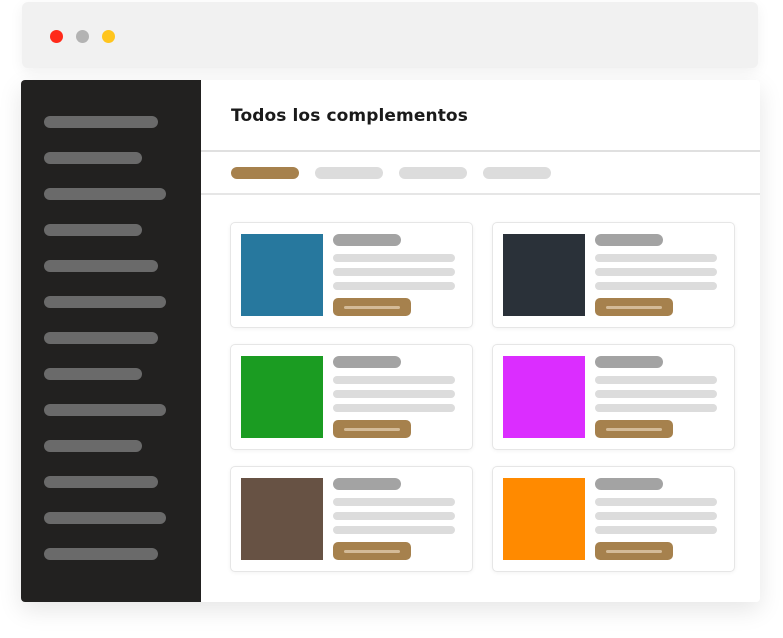 This screenshot has width=783, height=638. I want to click on page-title: Todos los complementos, so click(349, 116).